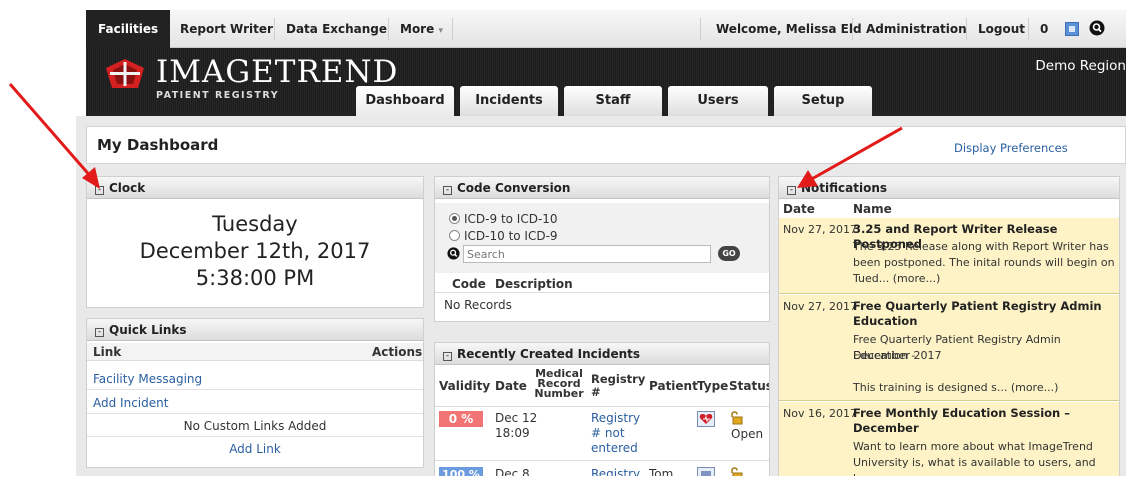  I want to click on registry-line: Registry, so click(616, 418).